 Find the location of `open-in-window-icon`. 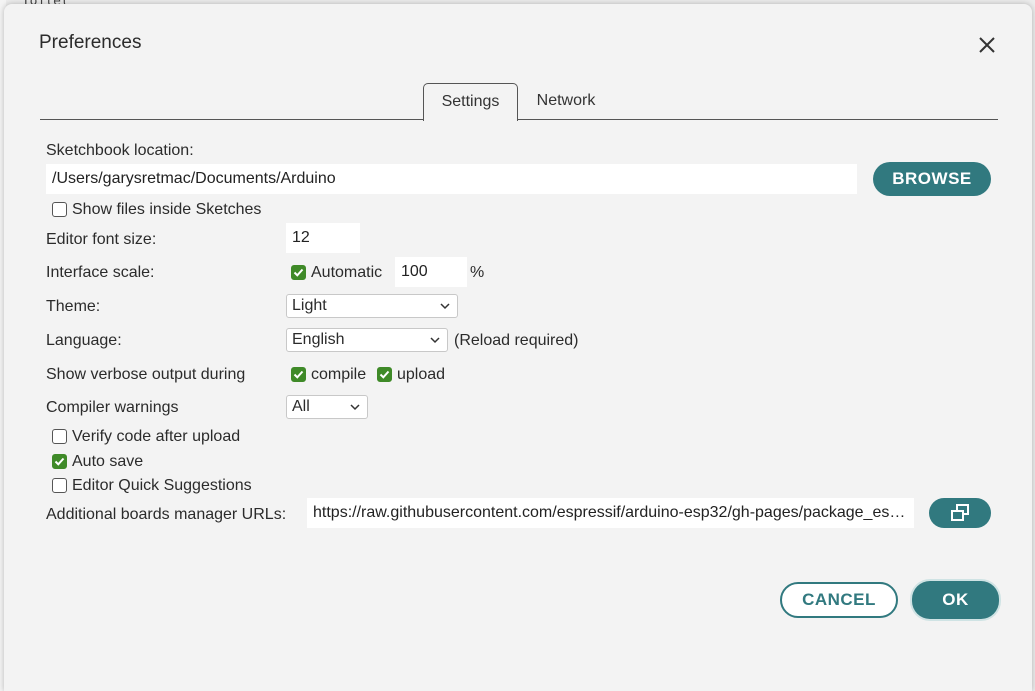

open-in-window-icon is located at coordinates (960, 512).